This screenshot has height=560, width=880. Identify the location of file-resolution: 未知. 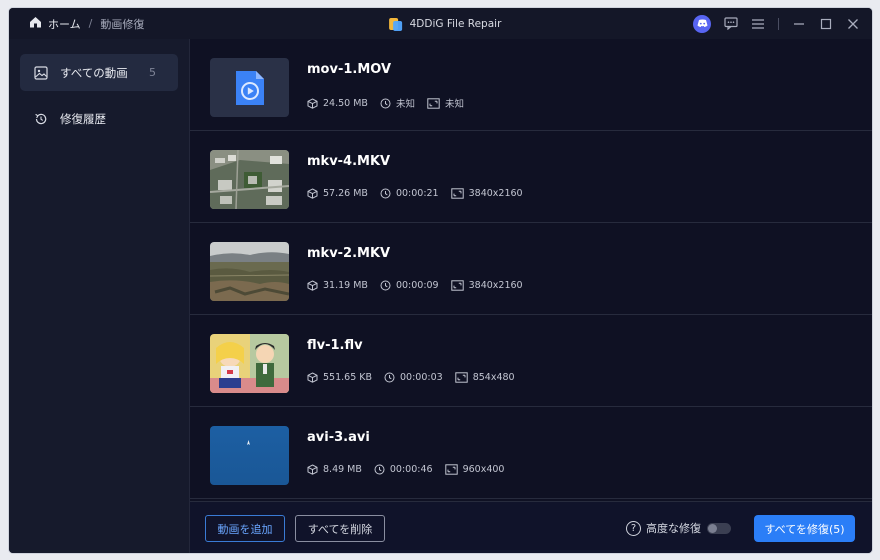
(454, 104).